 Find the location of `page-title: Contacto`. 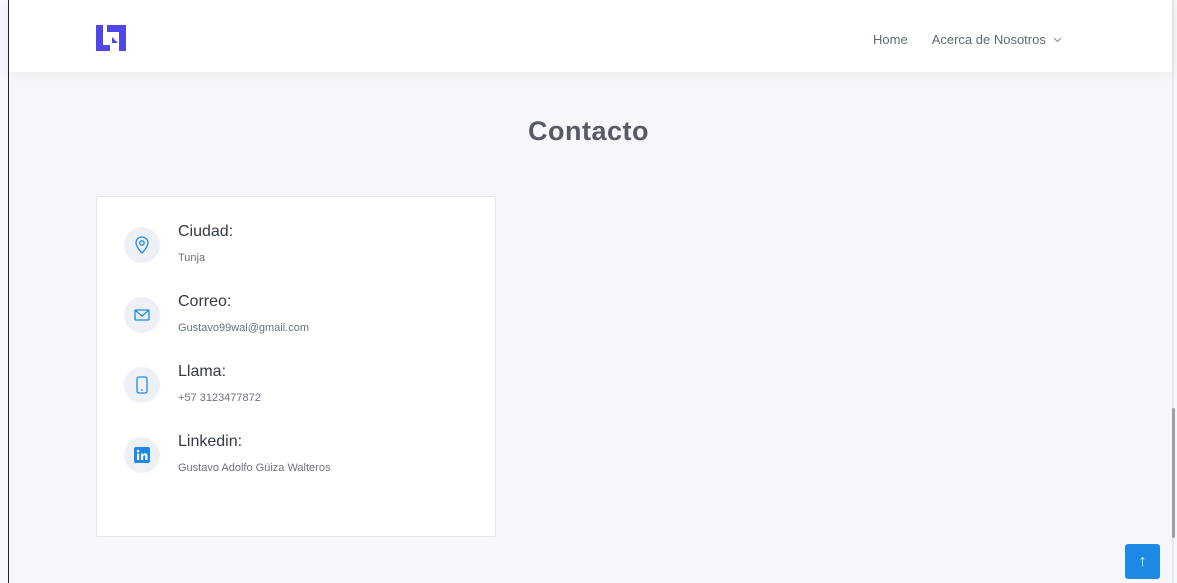

page-title: Contacto is located at coordinates (588, 131).